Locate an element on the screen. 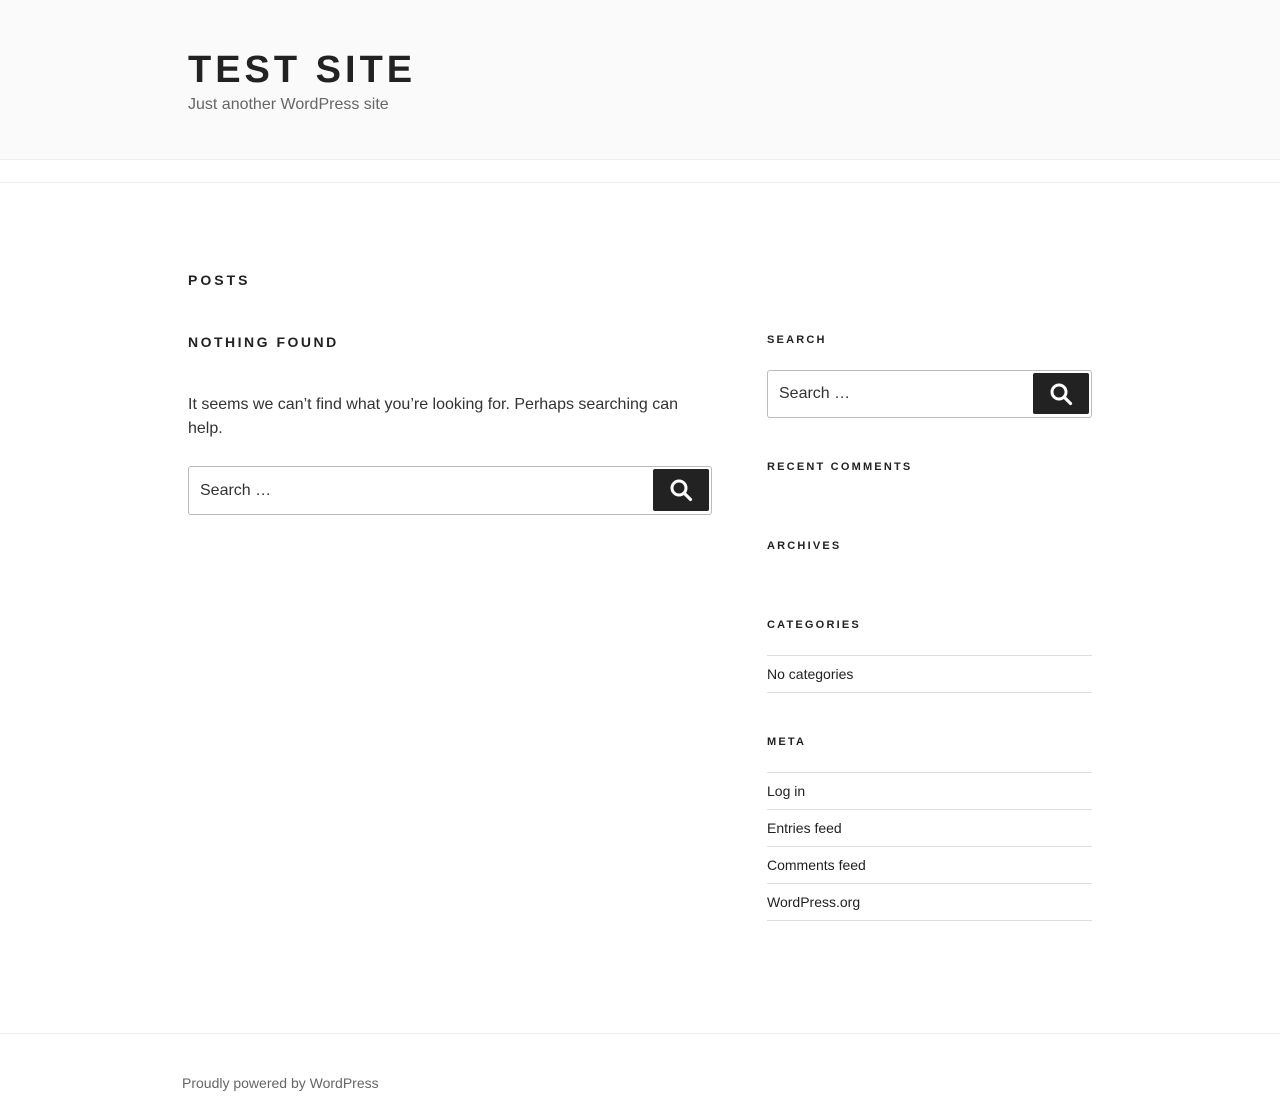 Image resolution: width=1280 pixels, height=1120 pixels. categories-list: No categories is located at coordinates (929, 674).